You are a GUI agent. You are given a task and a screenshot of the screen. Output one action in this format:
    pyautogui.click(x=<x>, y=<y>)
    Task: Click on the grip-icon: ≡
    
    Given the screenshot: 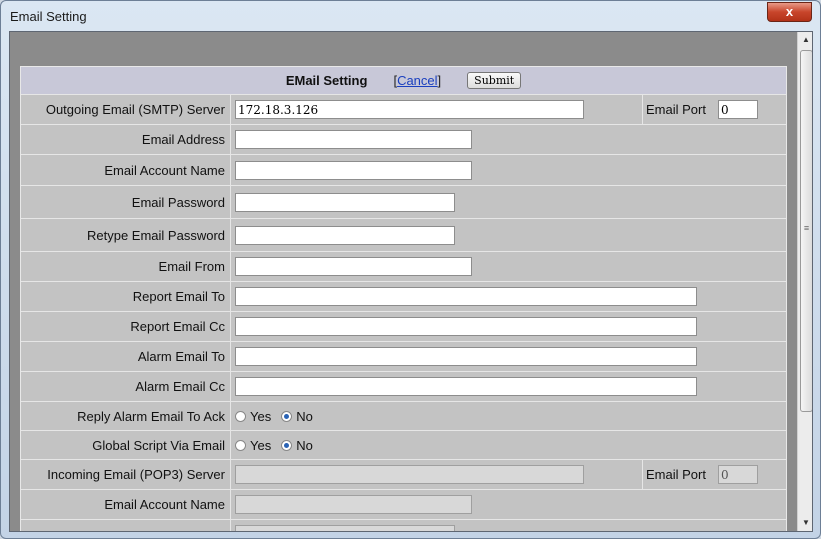 What is the action you would take?
    pyautogui.click(x=806, y=228)
    